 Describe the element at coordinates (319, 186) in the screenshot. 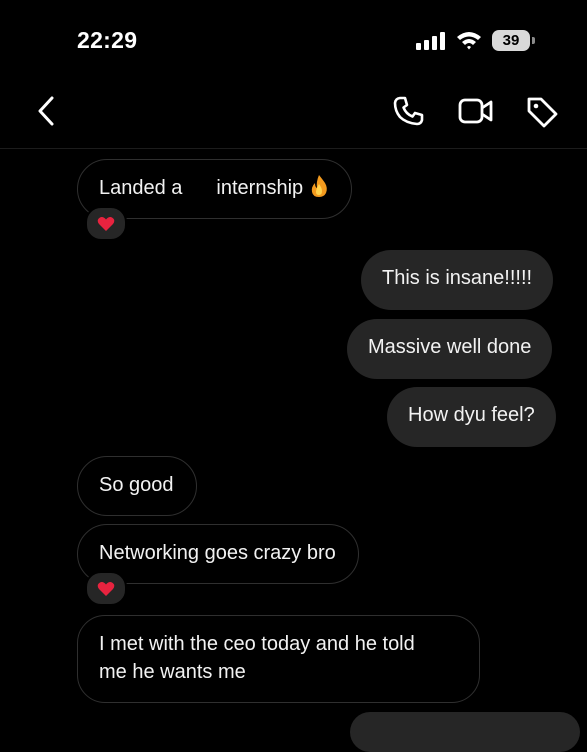

I see `fire-emoji-icon` at that location.